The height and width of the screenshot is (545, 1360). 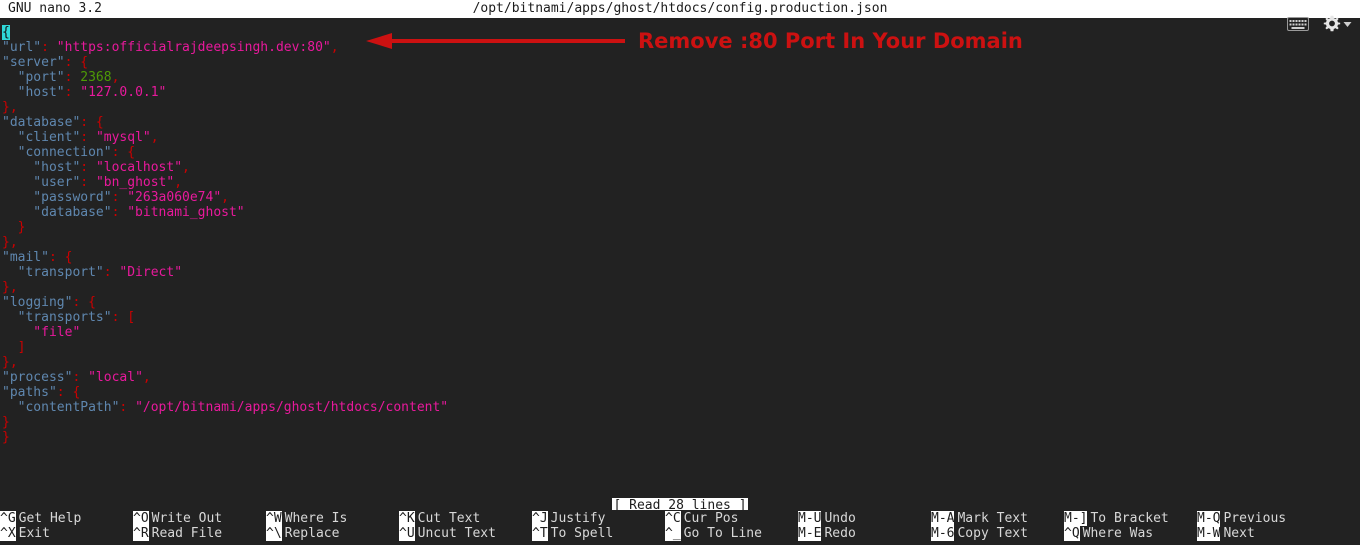 I want to click on code-line: "host": "localhost",, so click(x=680, y=167).